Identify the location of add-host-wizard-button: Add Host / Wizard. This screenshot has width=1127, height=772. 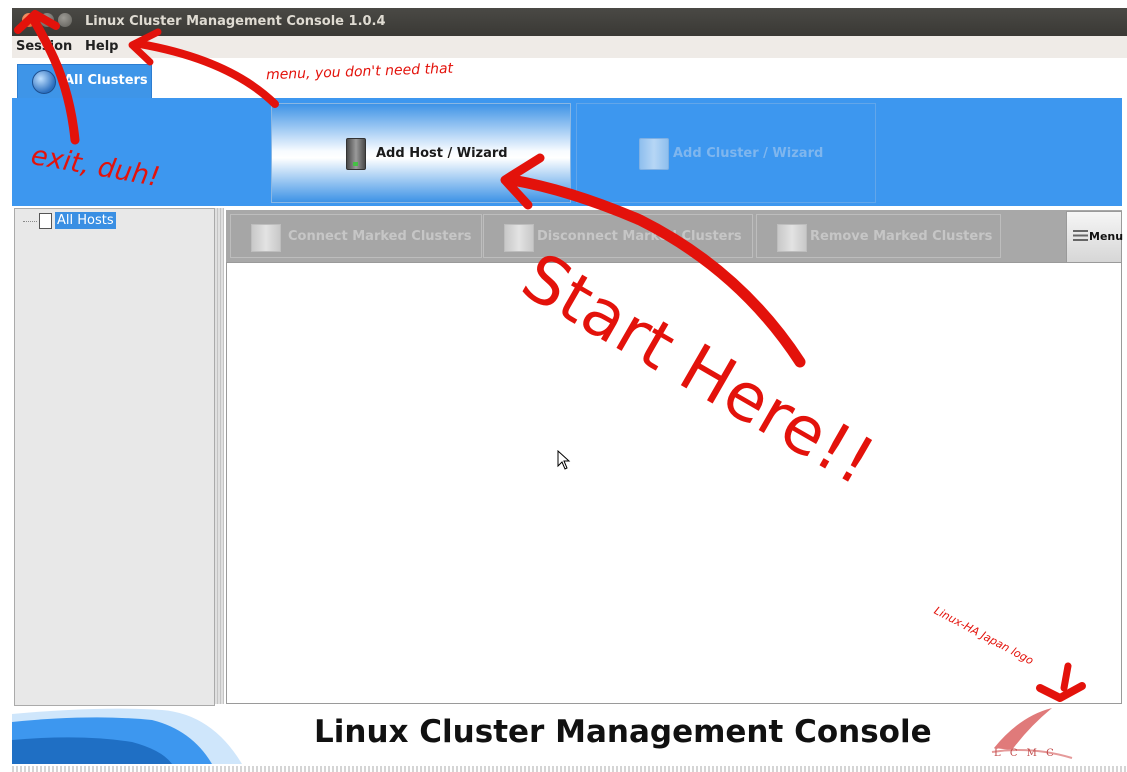
(421, 153).